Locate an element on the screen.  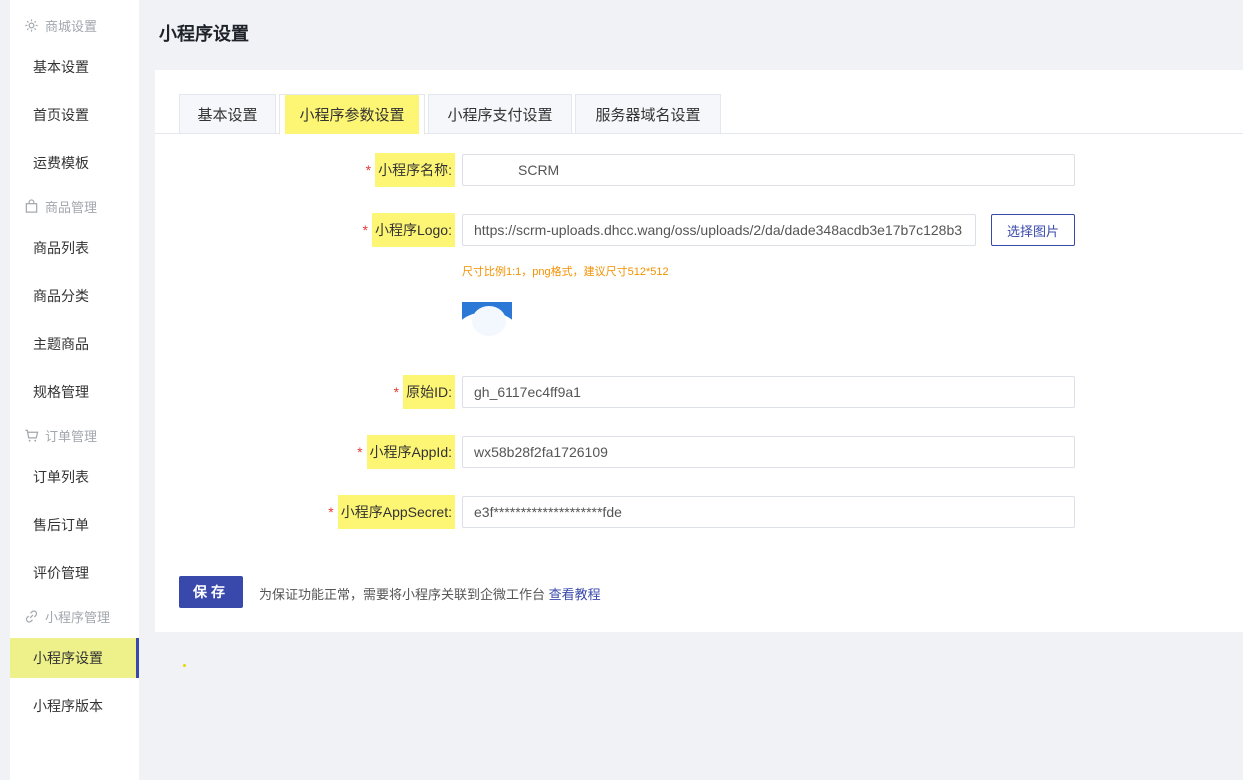
sidebar-item-product-category: 商品分类 is located at coordinates (74, 296).